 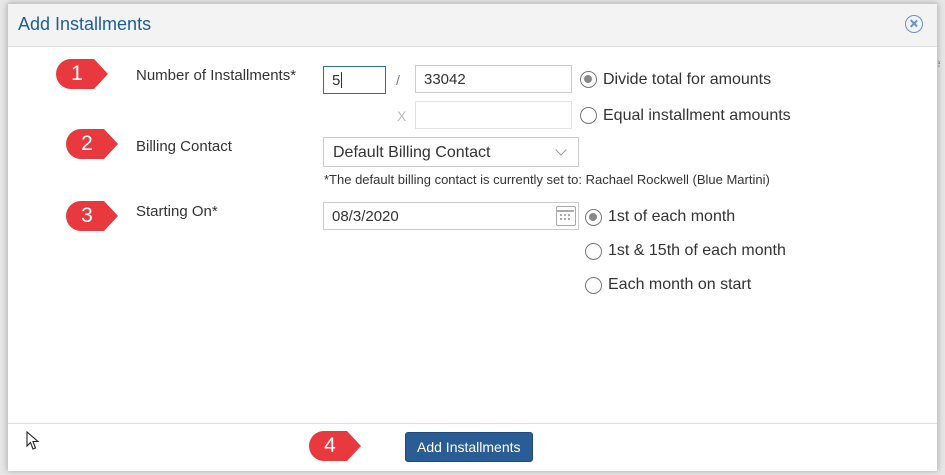 I want to click on text-caret, so click(x=342, y=80).